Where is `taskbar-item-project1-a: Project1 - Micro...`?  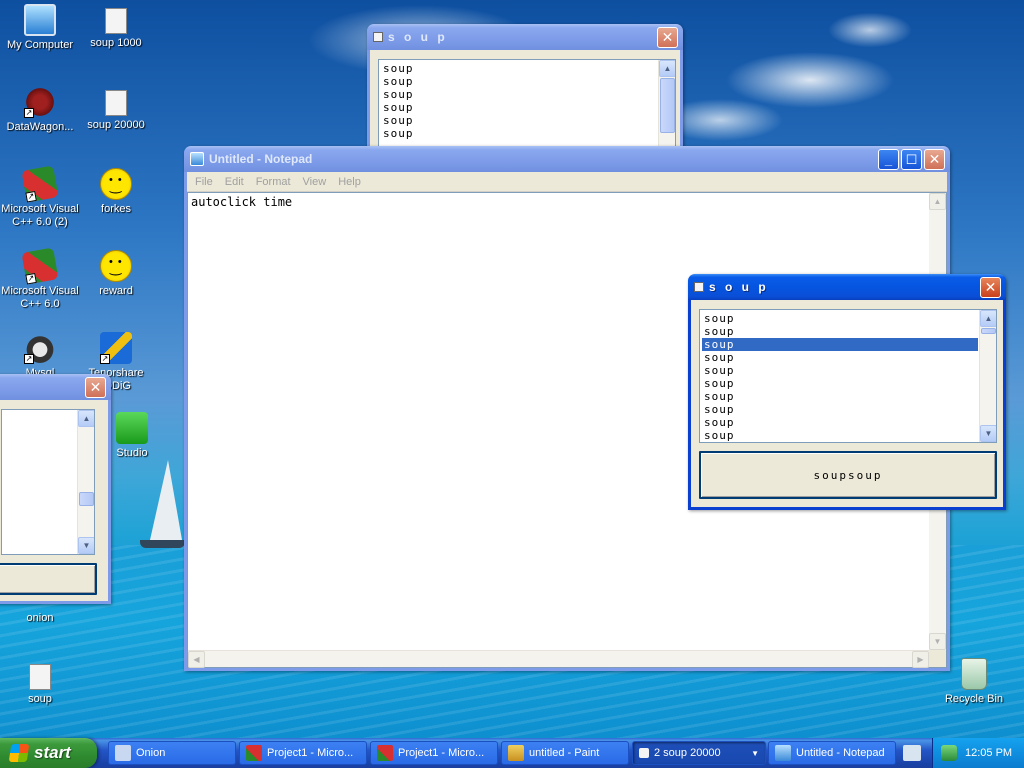 taskbar-item-project1-a: Project1 - Micro... is located at coordinates (303, 753).